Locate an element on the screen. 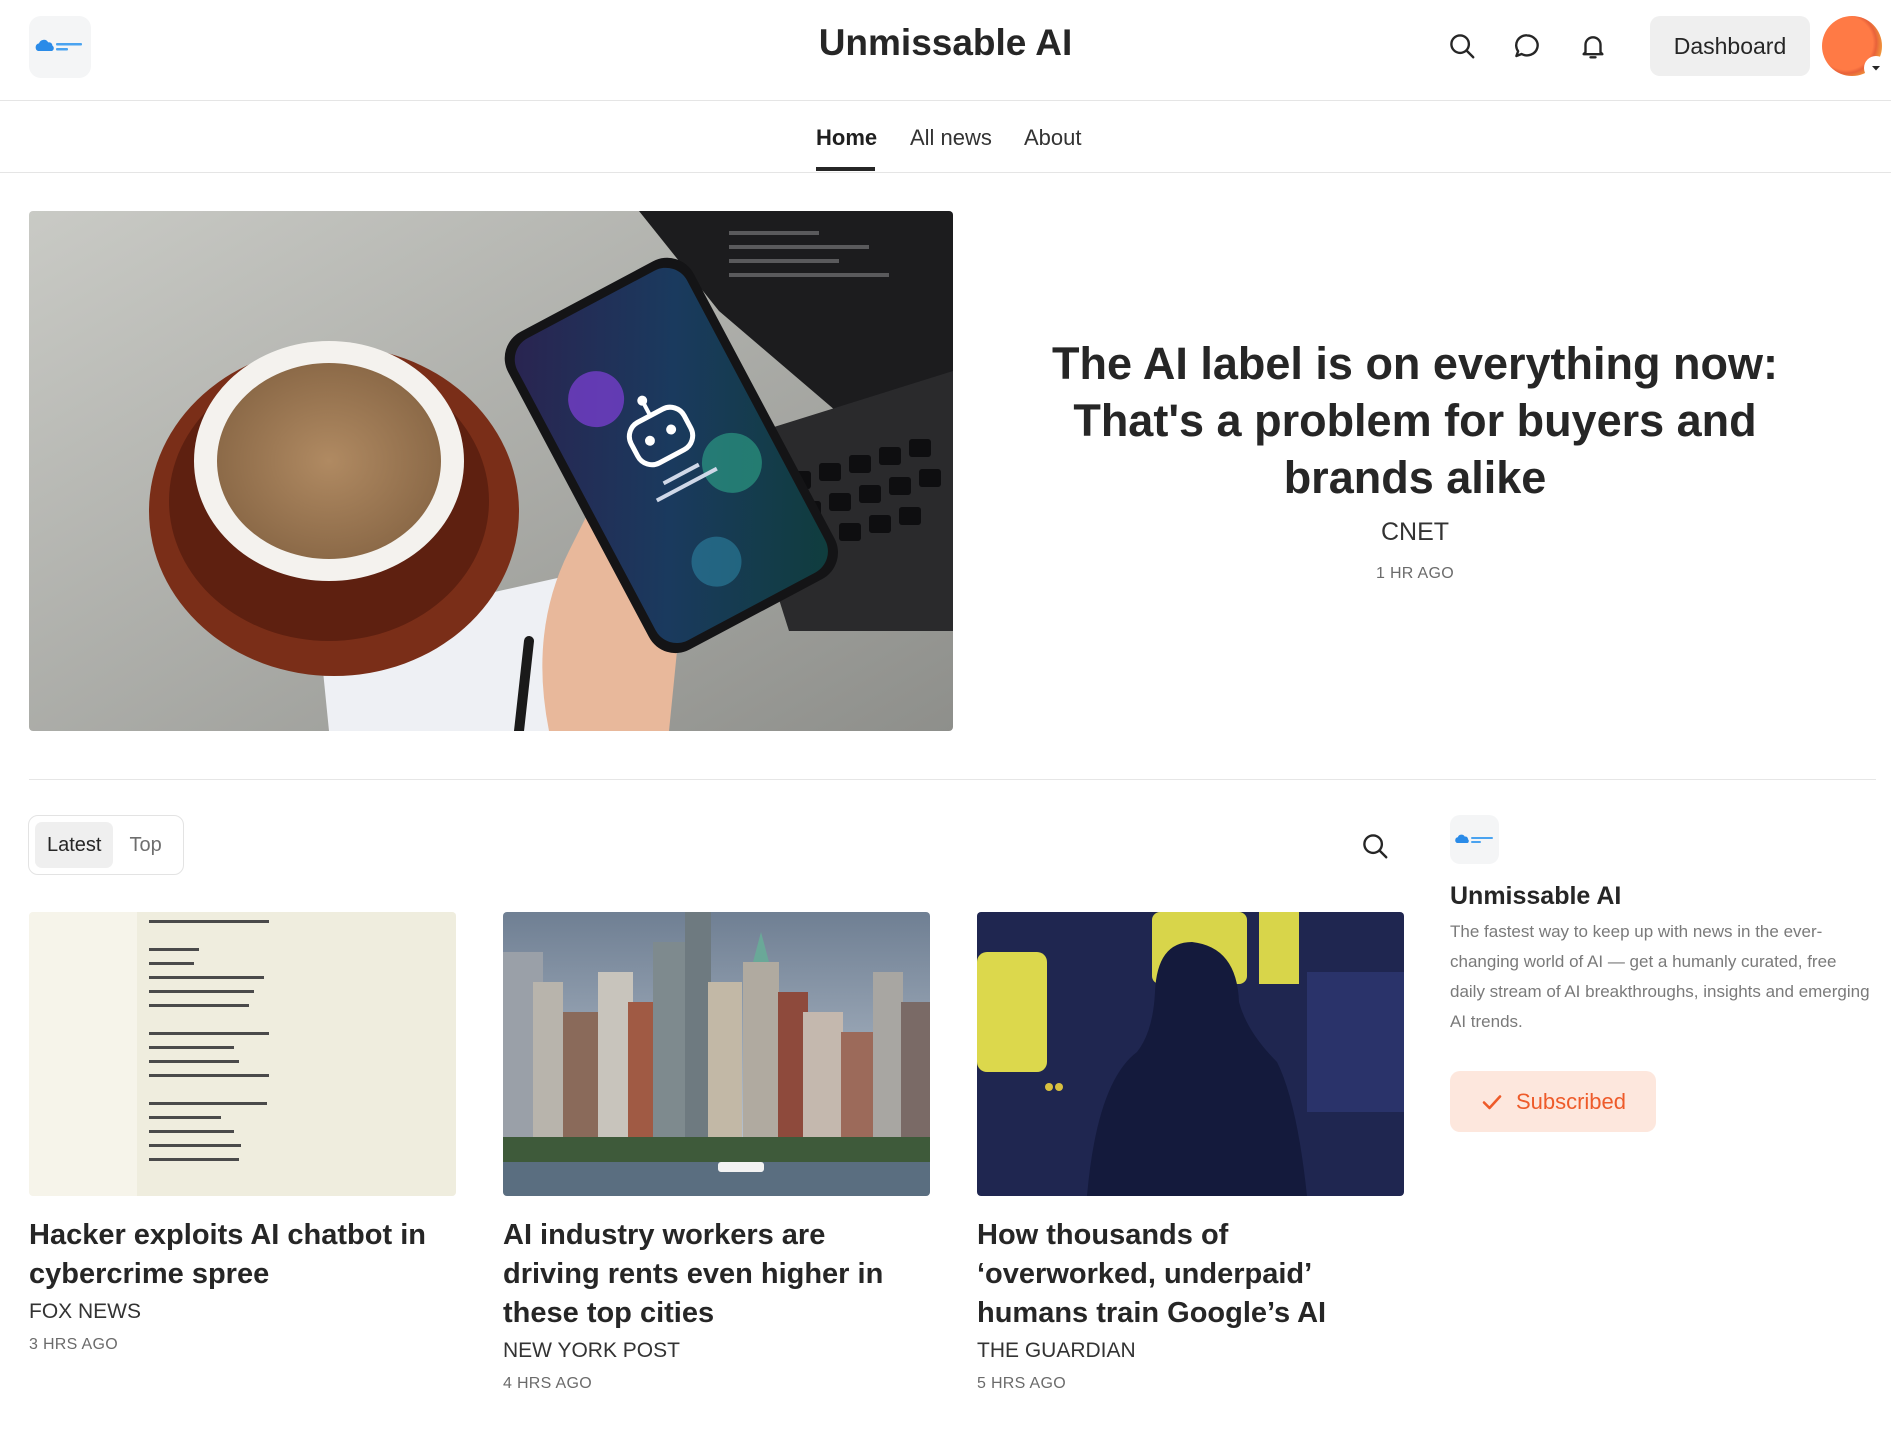 The image size is (1891, 1449). tab-latest: Latest is located at coordinates (74, 845).